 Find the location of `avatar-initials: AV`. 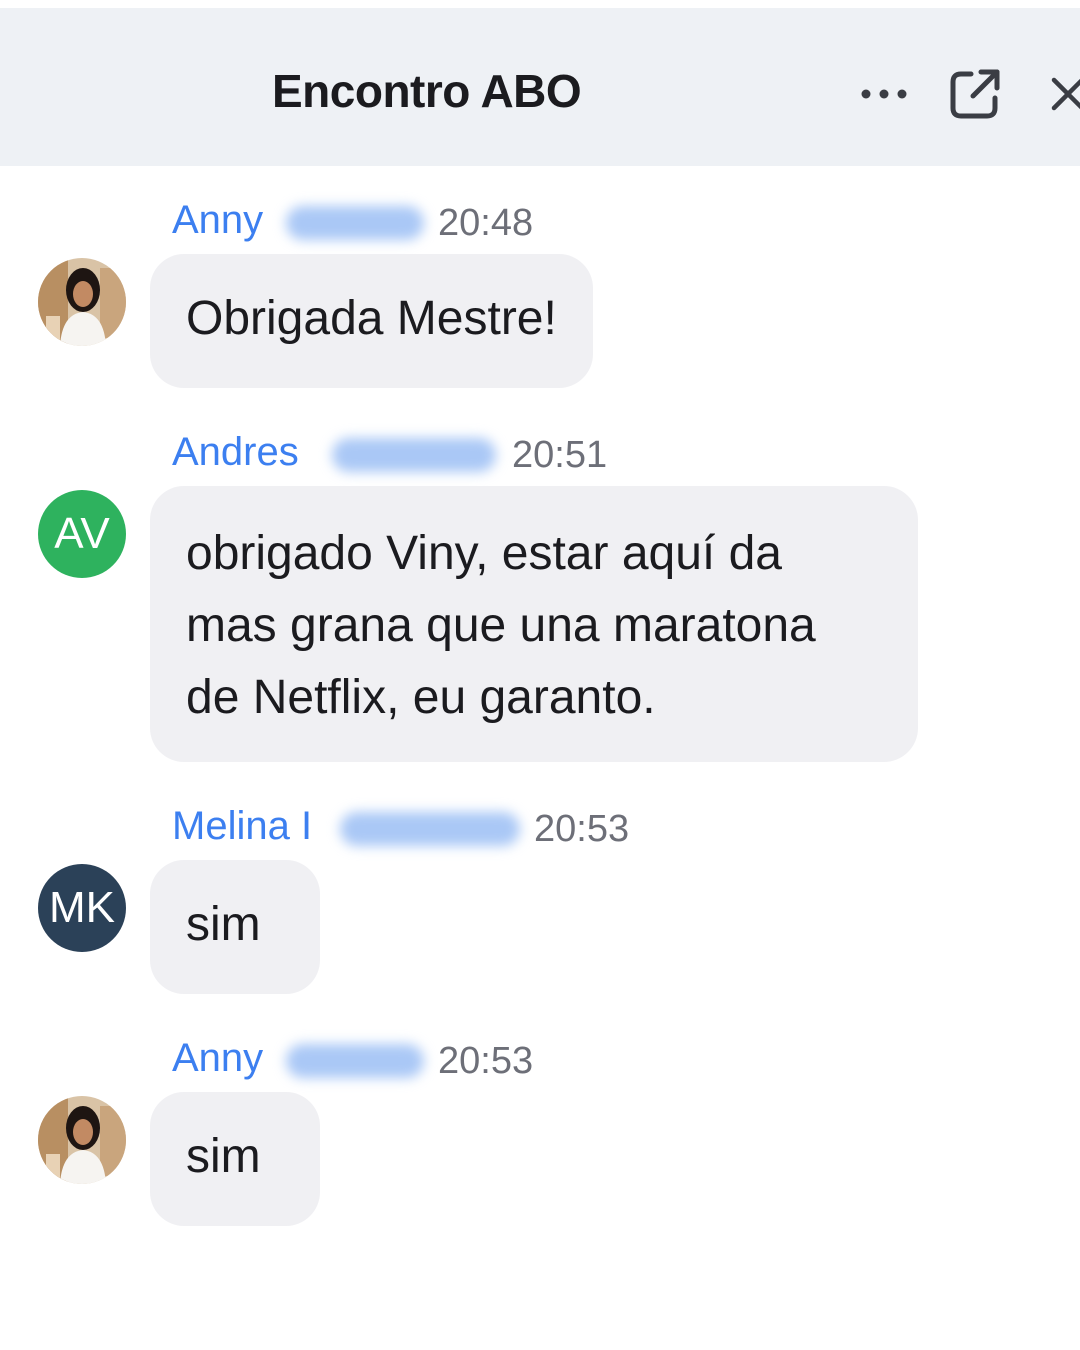

avatar-initials: AV is located at coordinates (82, 533).